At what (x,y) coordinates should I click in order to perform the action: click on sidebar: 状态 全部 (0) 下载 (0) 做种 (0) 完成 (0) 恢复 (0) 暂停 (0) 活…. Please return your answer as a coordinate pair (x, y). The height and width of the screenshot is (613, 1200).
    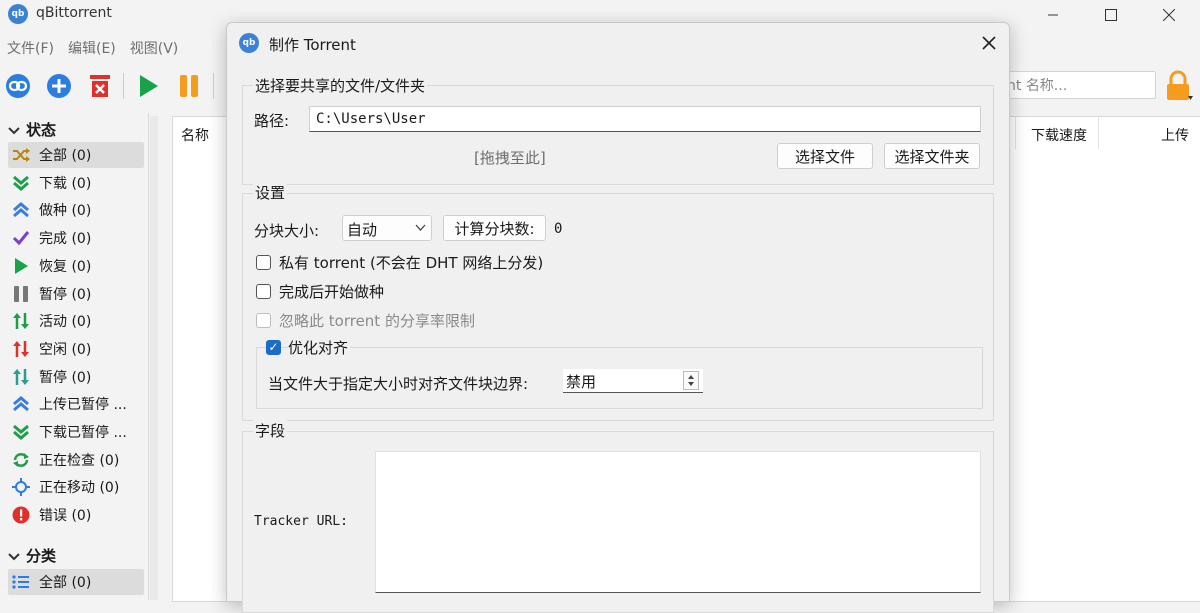
    Looking at the image, I should click on (74, 356).